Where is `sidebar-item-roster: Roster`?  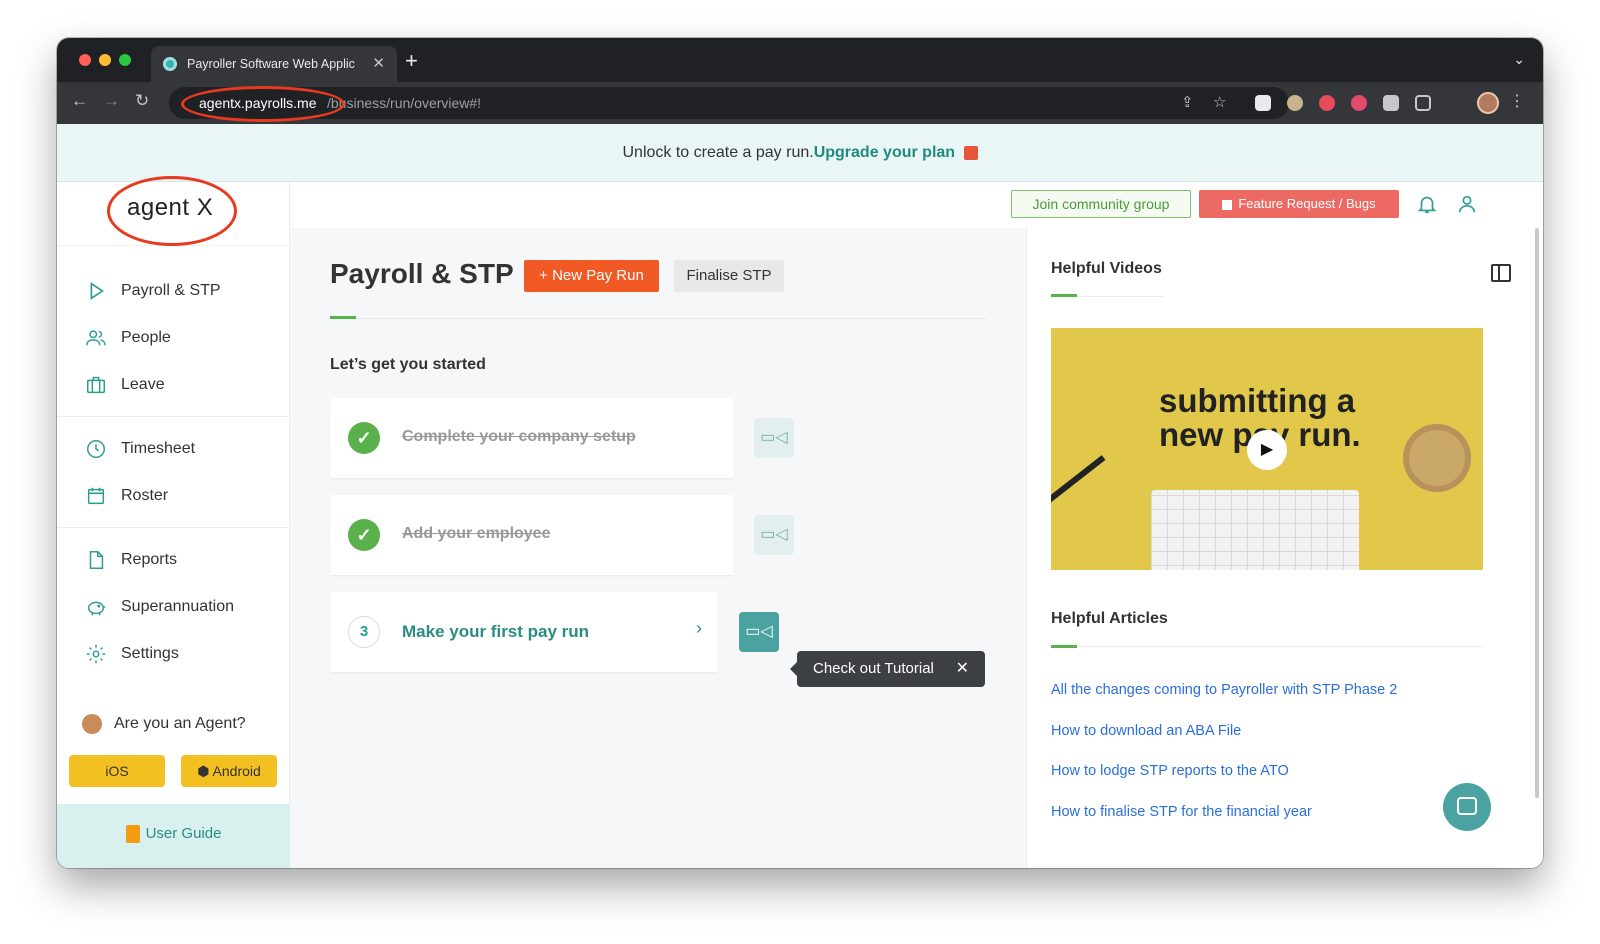
sidebar-item-roster: Roster is located at coordinates (173, 497).